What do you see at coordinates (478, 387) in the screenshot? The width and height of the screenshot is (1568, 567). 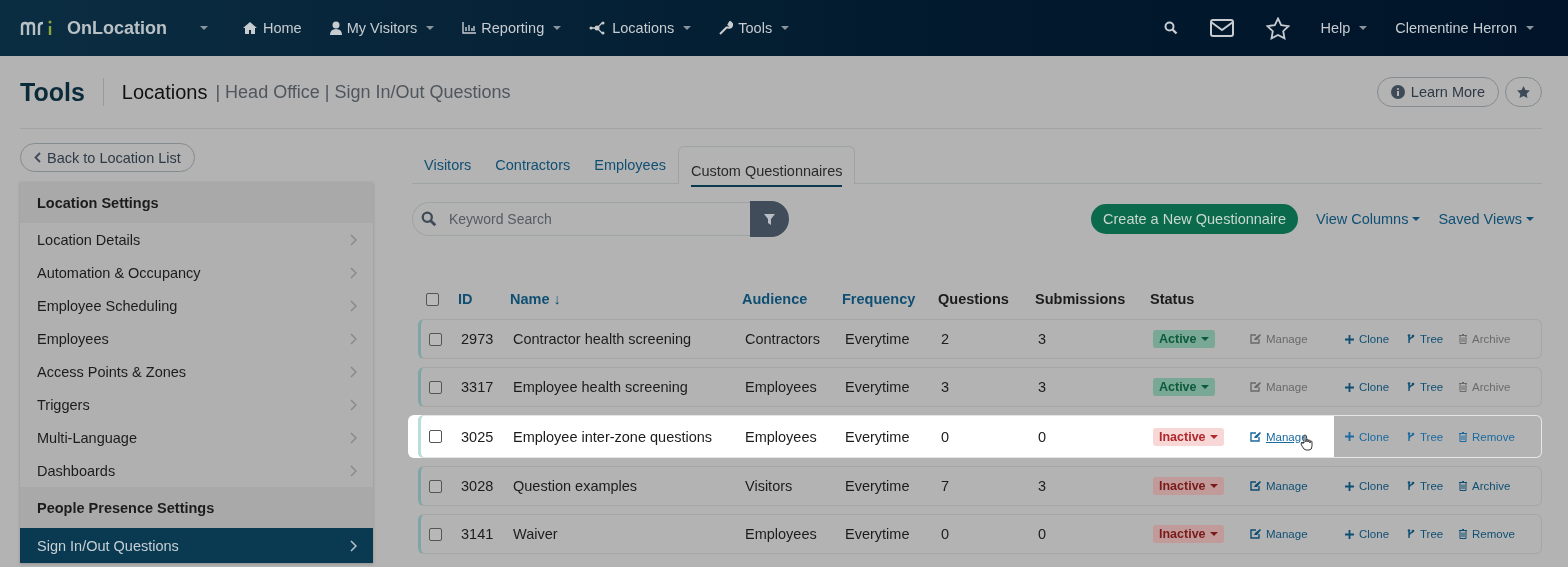 I see `table-cell-text: 3317` at bounding box center [478, 387].